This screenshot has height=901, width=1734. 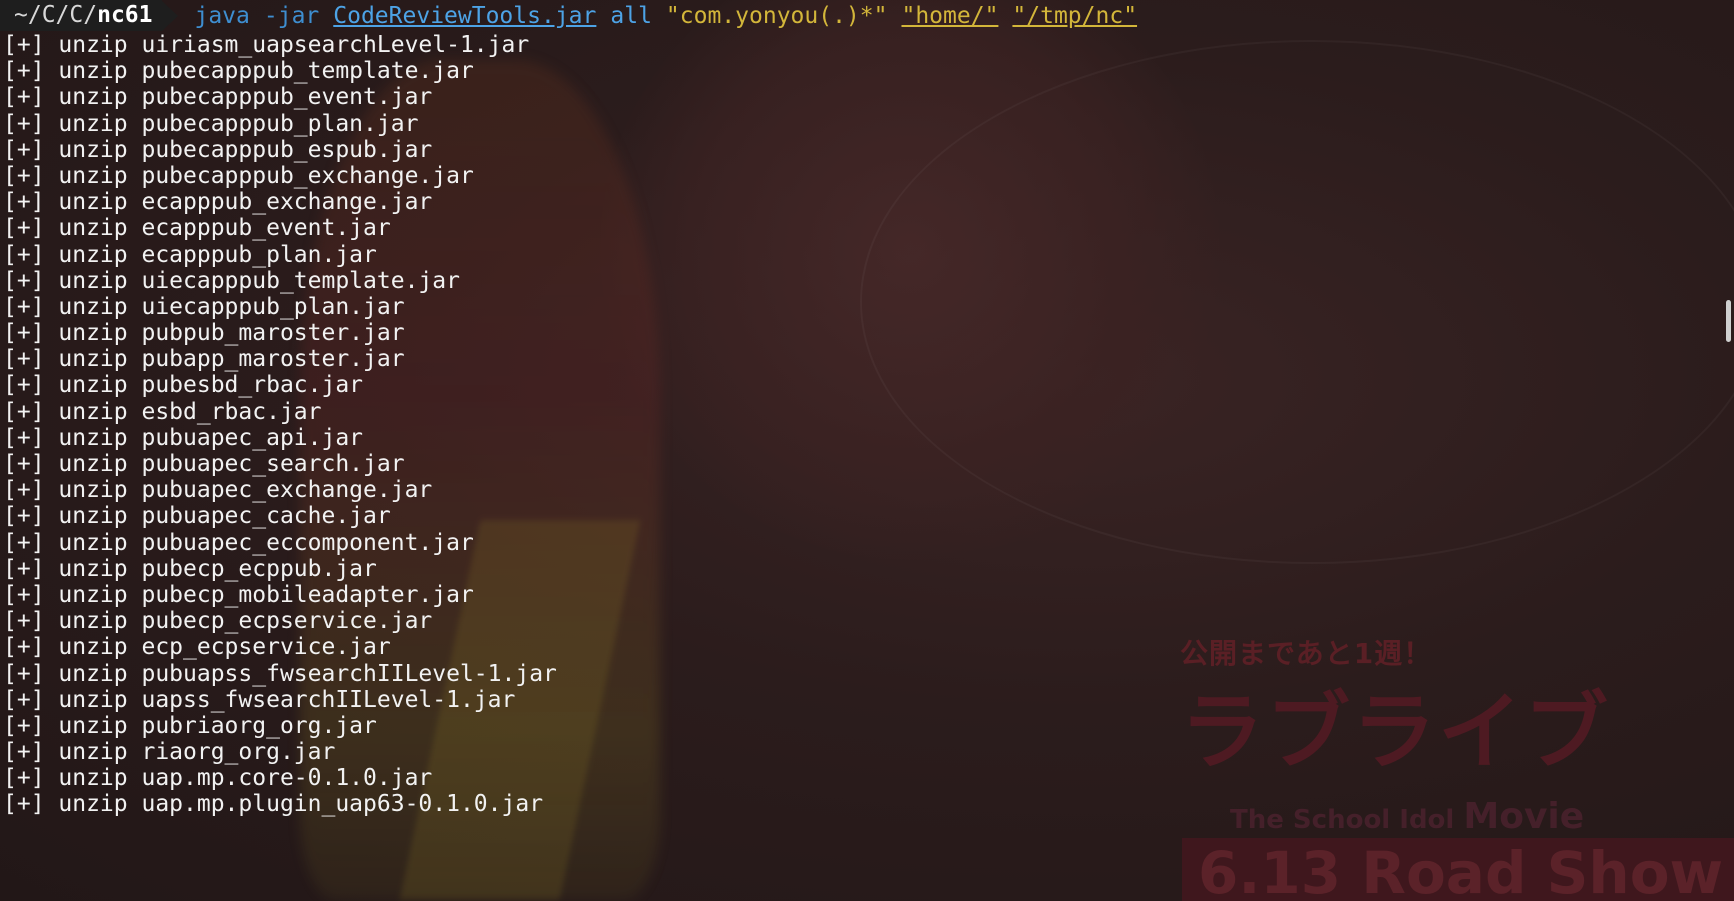 What do you see at coordinates (170, 15) in the screenshot?
I see `powerline-arrow-icon` at bounding box center [170, 15].